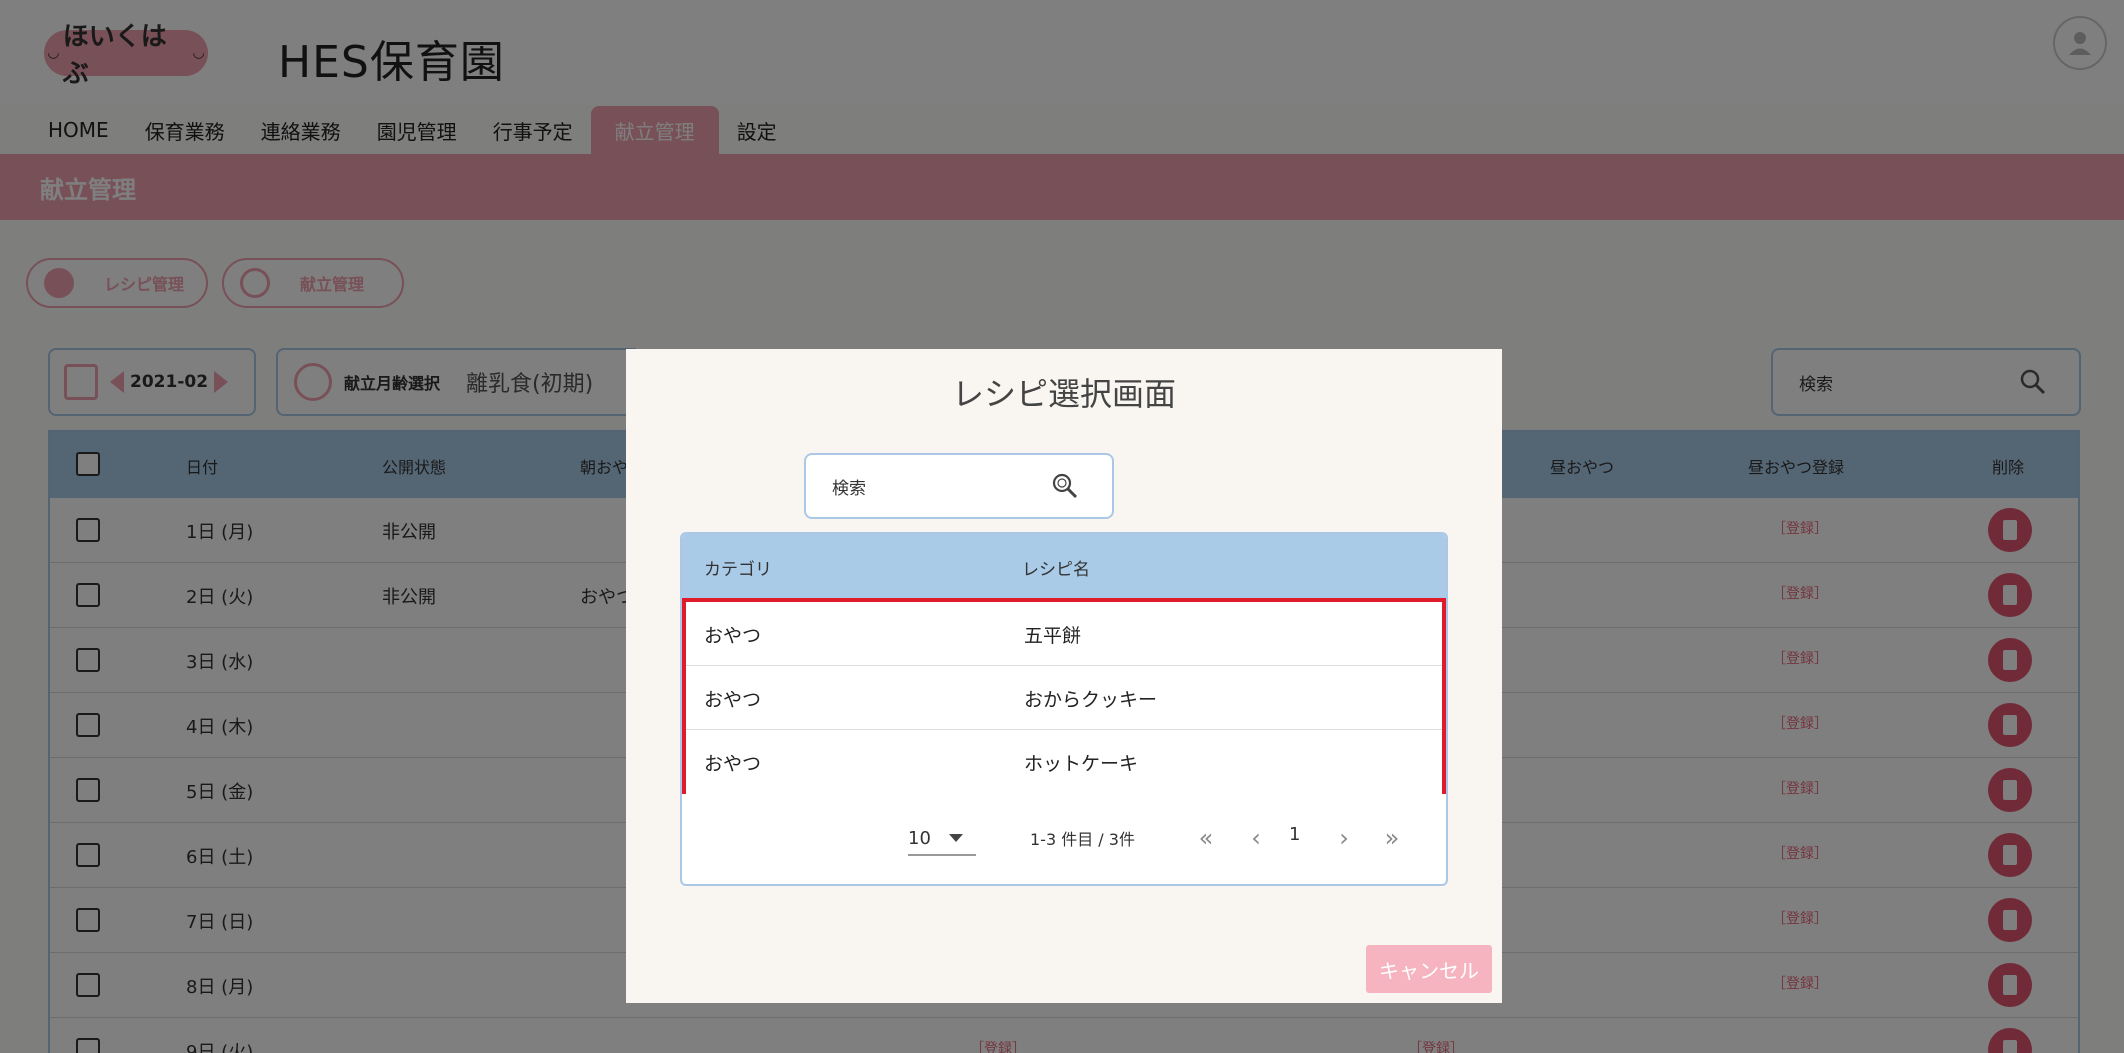 The image size is (2124, 1053). Describe the element at coordinates (1429, 969) in the screenshot. I see `cancel-button: キャンセル` at that location.